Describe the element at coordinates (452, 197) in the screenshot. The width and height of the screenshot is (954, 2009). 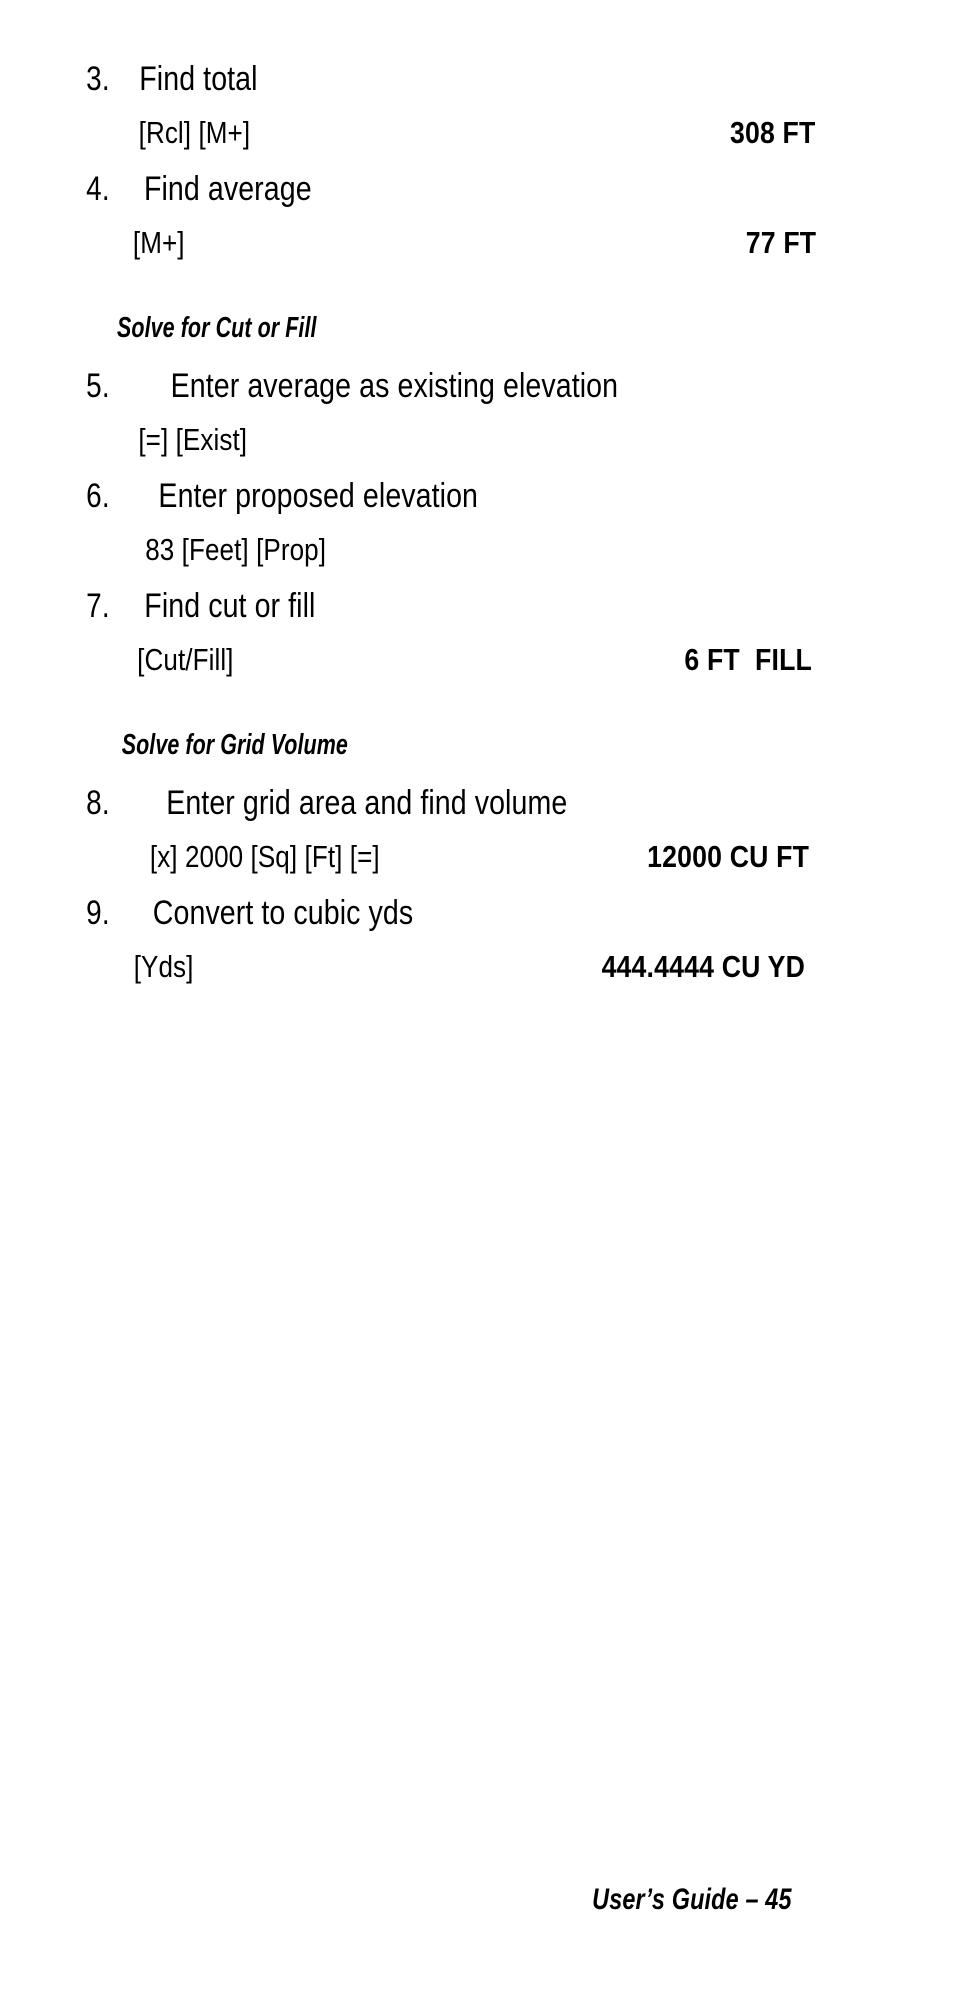
I see `step-title-row: 4. Find average` at that location.